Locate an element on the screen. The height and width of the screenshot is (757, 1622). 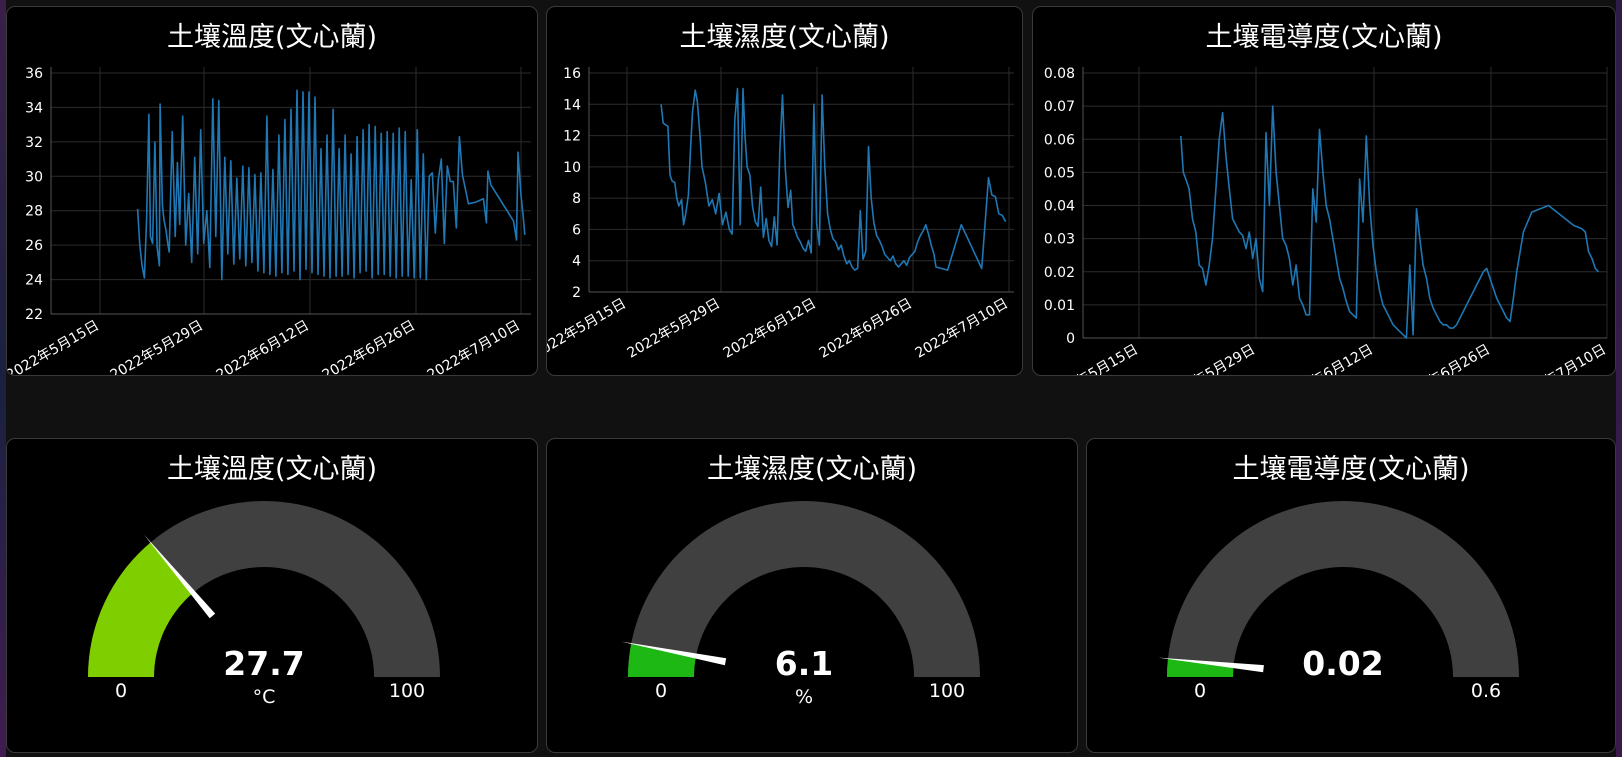
y-tick-label: 12 is located at coordinates (572, 137).